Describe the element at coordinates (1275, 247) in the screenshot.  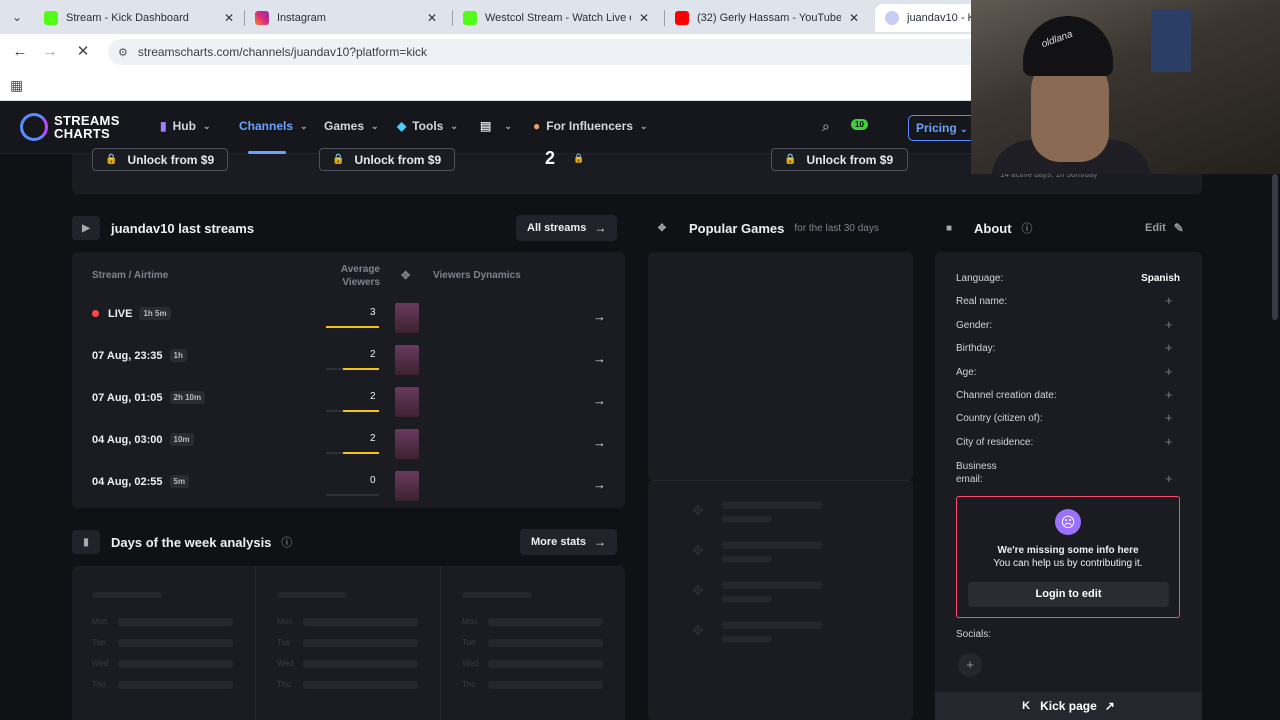
I see `page-scrollbar` at that location.